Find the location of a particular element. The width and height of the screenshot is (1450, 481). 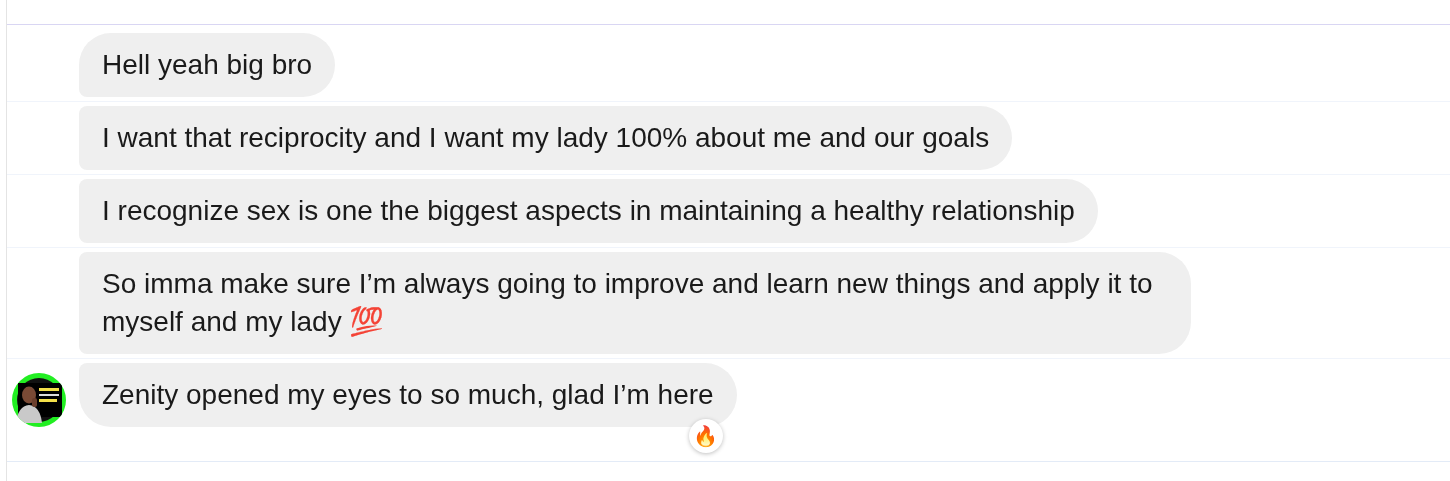

message-bubble: I recognize sex is one the biggest aspects in maintaining a healthy relationship is located at coordinates (588, 211).